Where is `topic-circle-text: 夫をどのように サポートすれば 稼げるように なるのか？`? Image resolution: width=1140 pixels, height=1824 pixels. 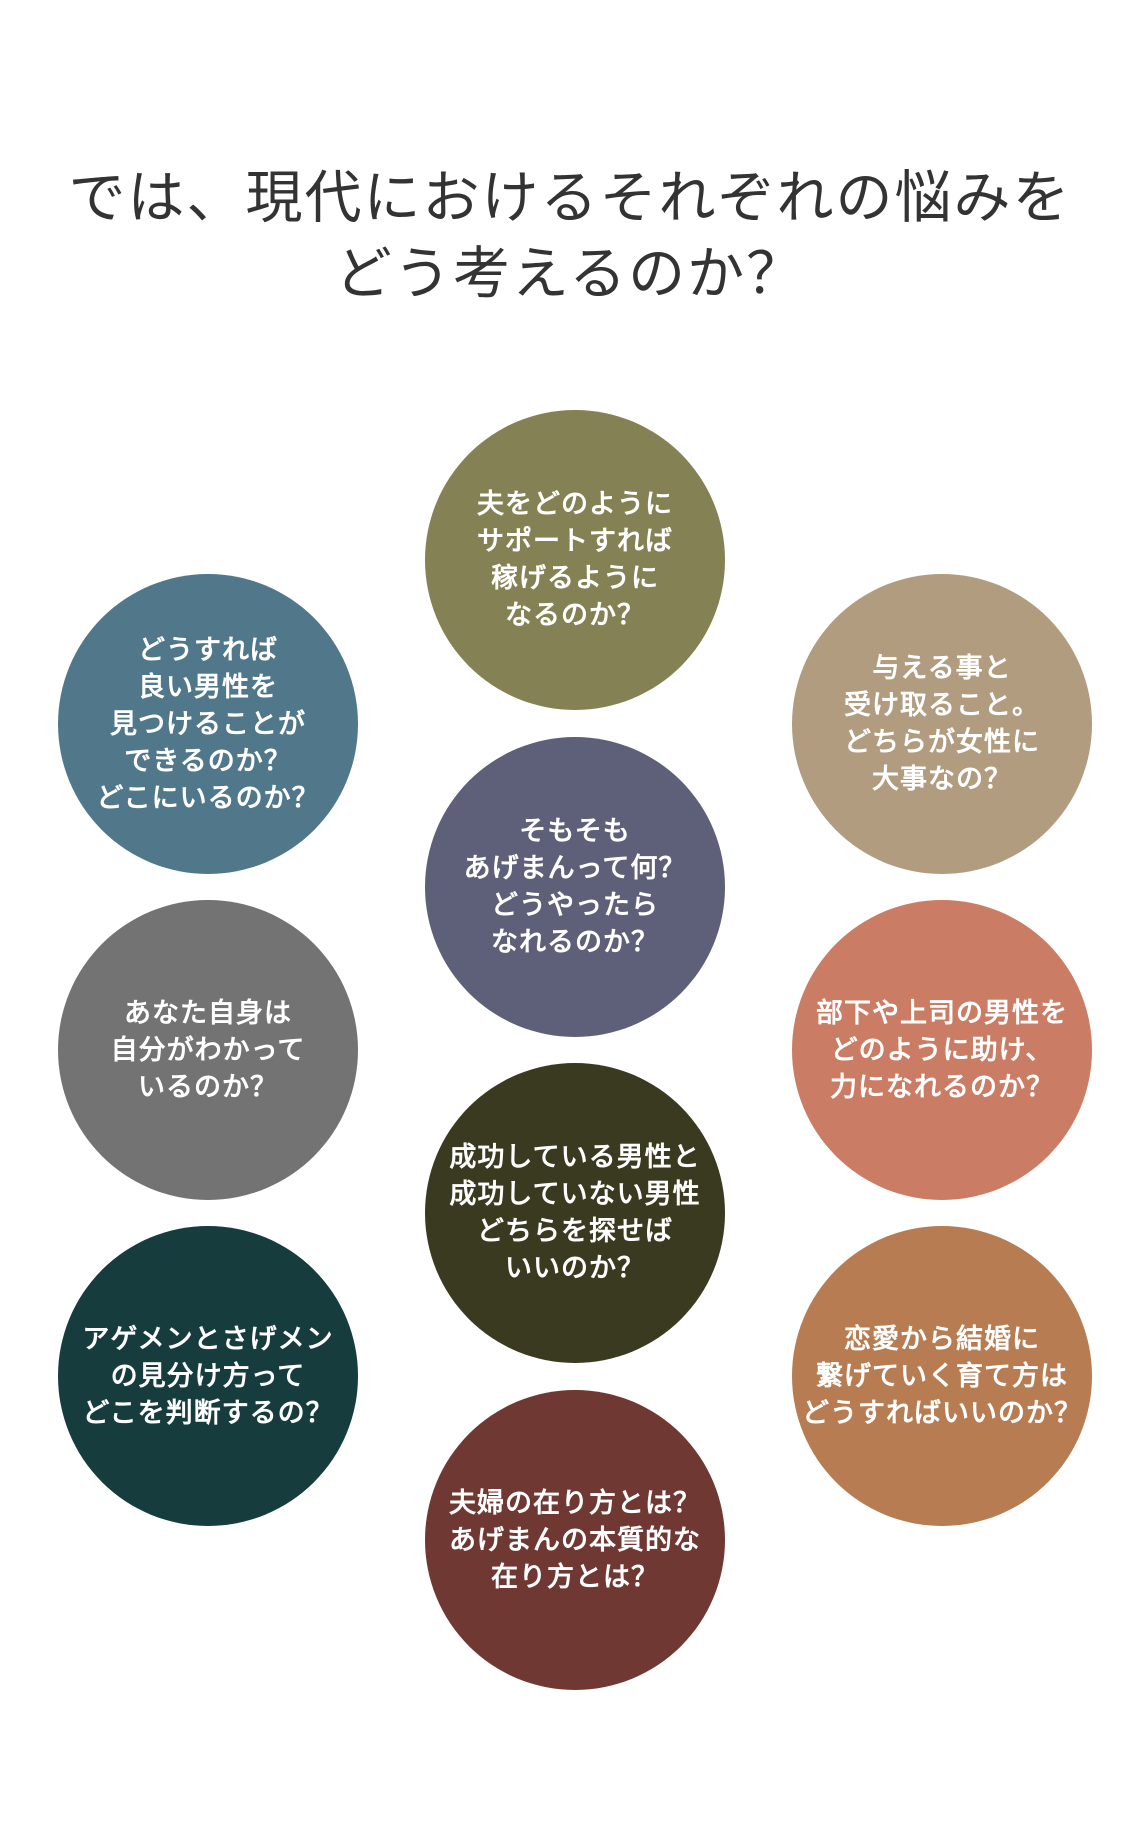 topic-circle-text: 夫をどのように サポートすれば 稼げるように なるのか？ is located at coordinates (575, 560).